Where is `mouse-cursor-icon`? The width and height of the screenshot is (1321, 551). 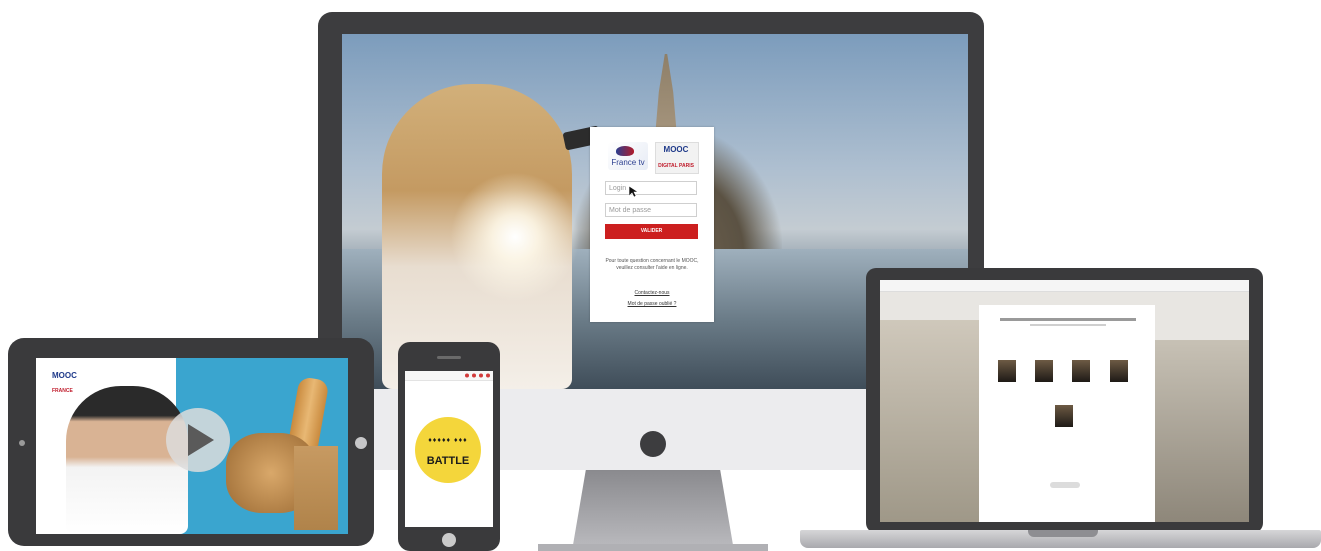
mouse-cursor-icon is located at coordinates (634, 192).